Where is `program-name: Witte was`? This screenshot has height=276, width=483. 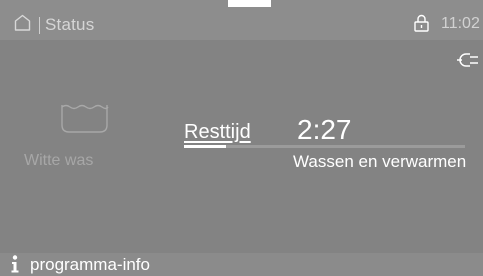 program-name: Witte was is located at coordinates (59, 160).